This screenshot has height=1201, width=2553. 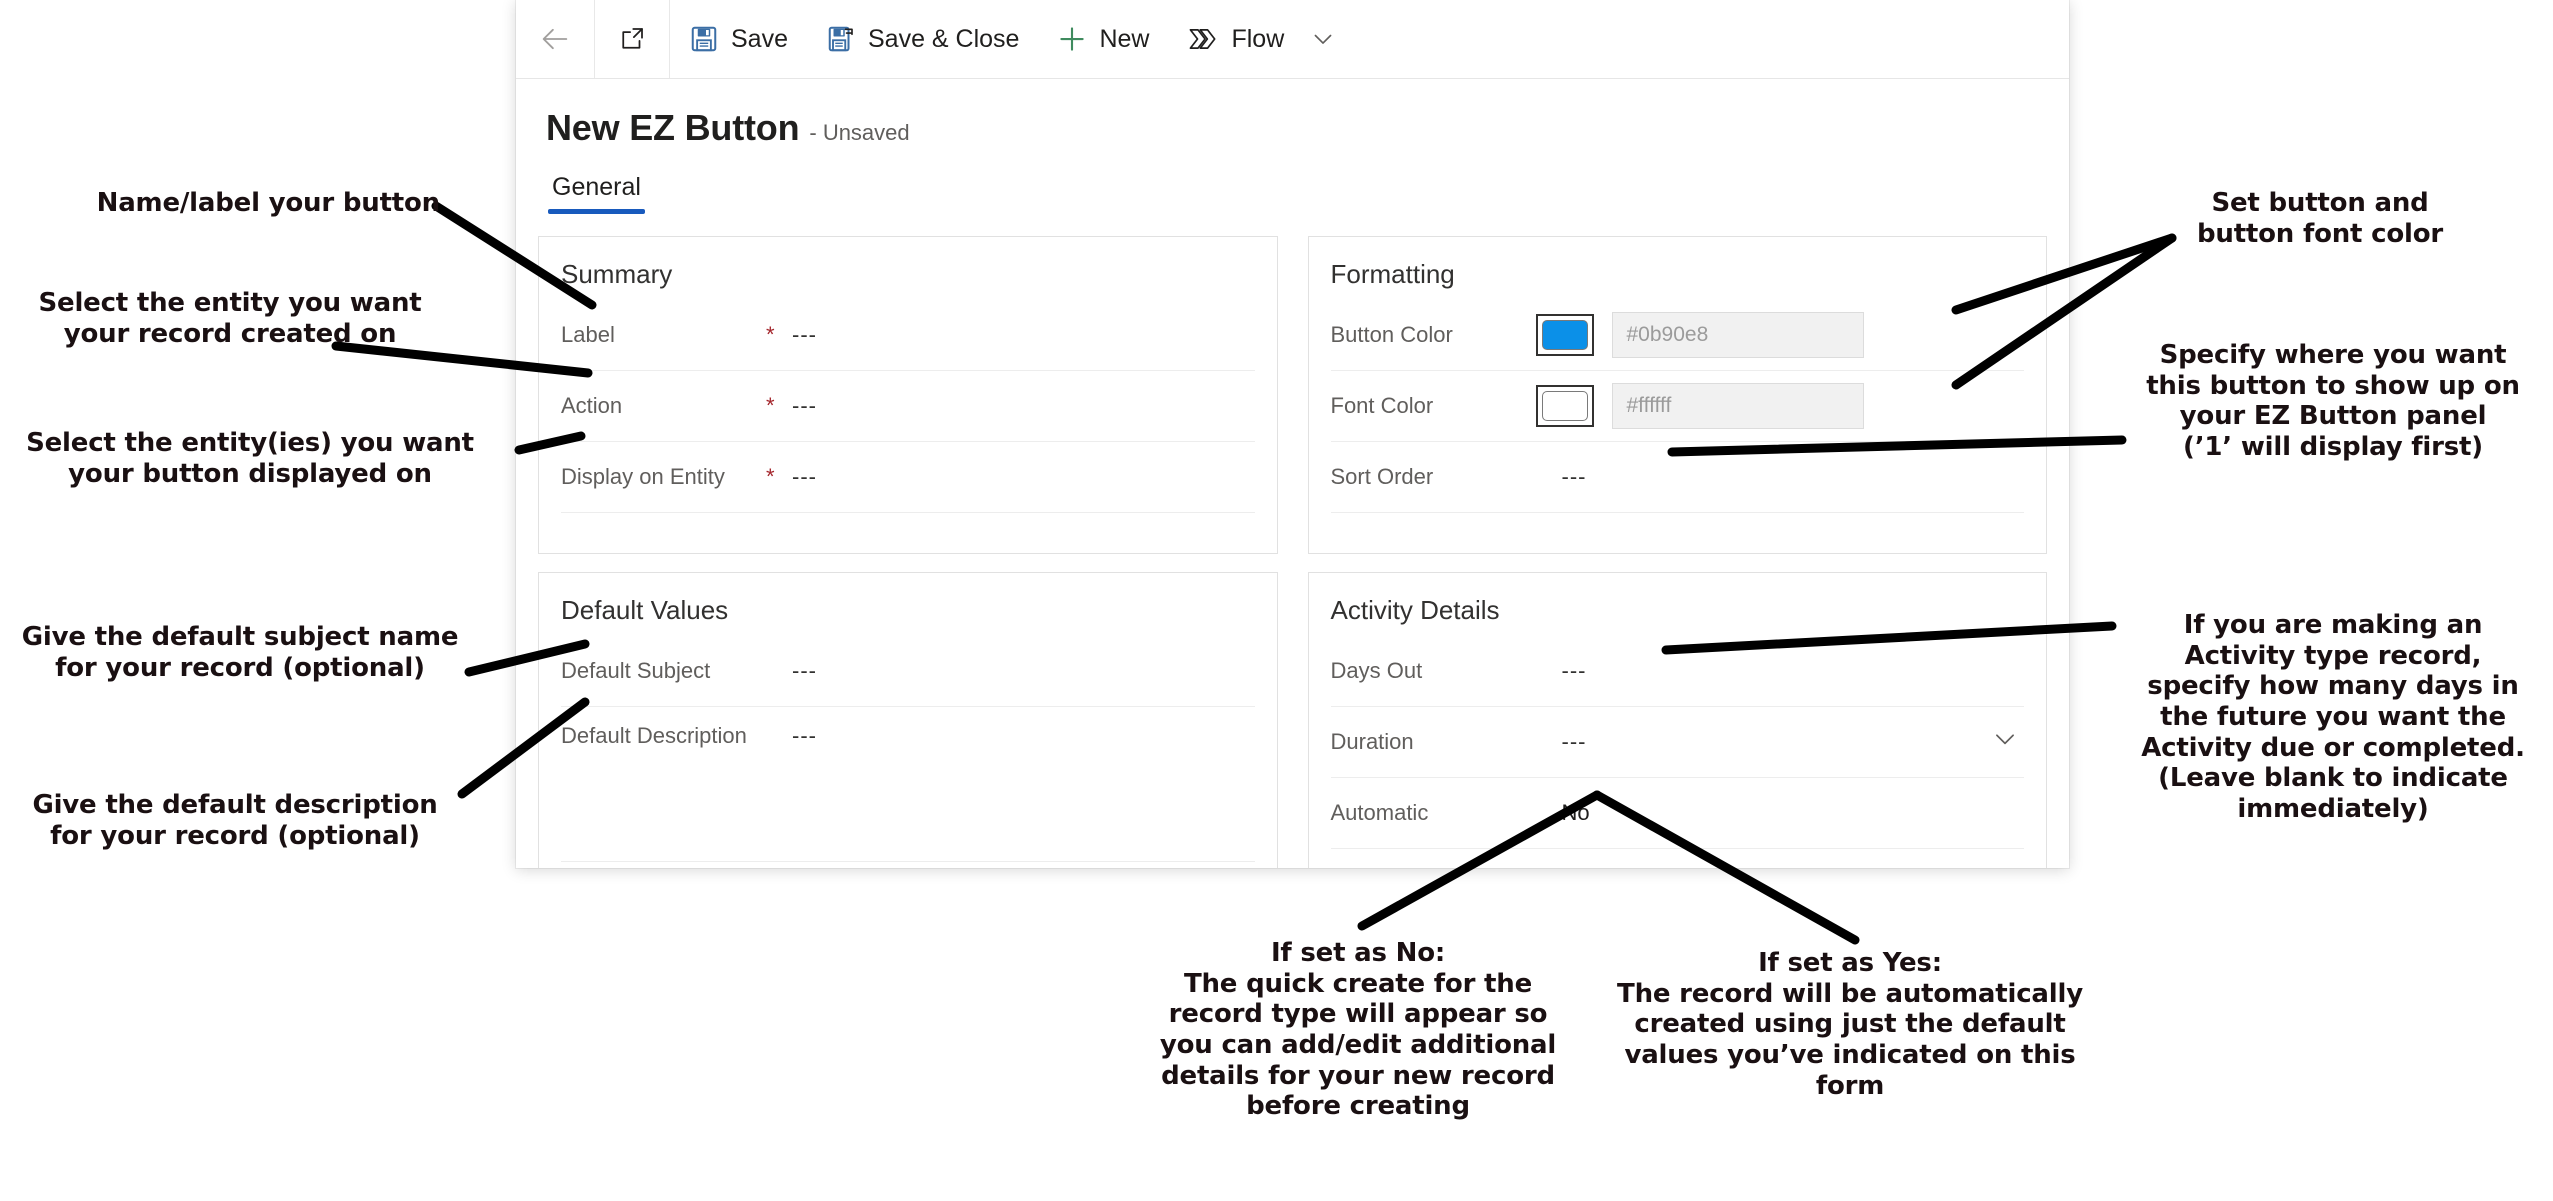 I want to click on tab-general: General, so click(x=596, y=193).